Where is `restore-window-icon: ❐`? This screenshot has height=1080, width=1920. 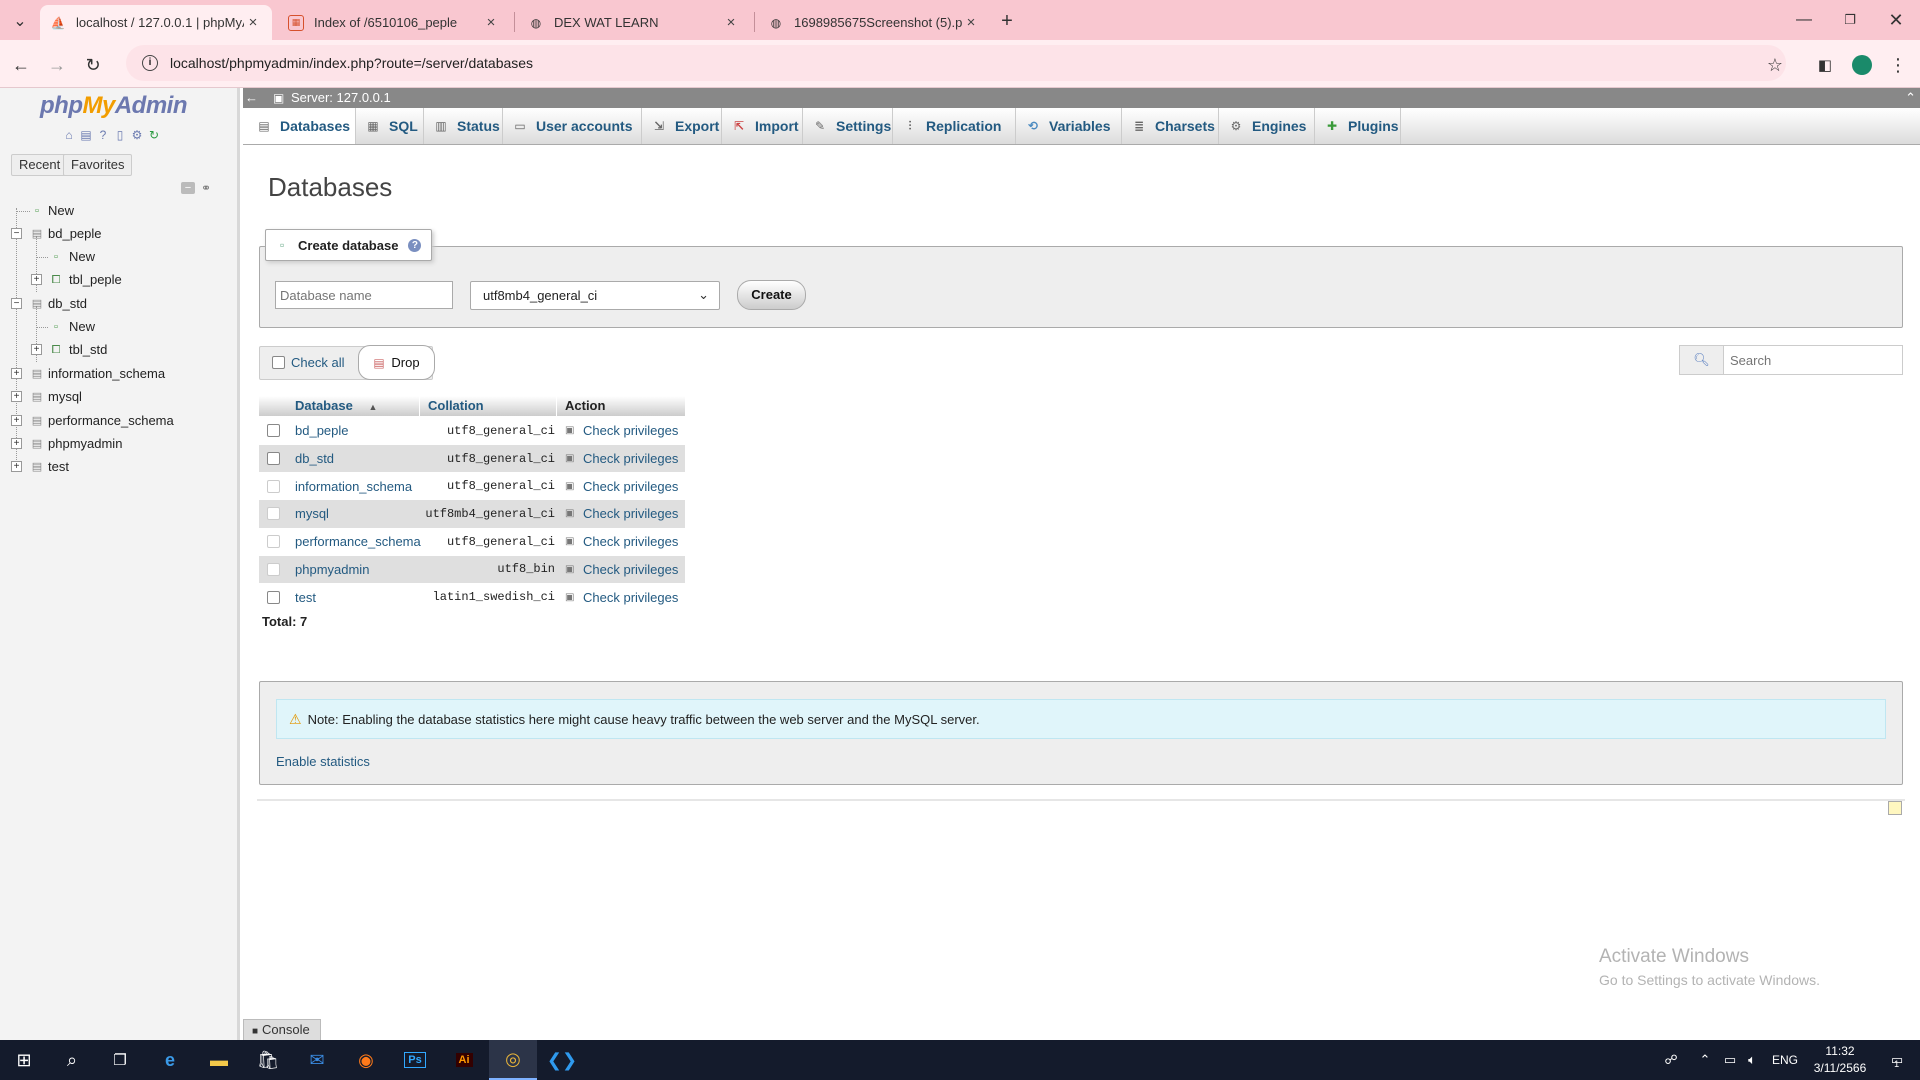 restore-window-icon: ❐ is located at coordinates (1850, 20).